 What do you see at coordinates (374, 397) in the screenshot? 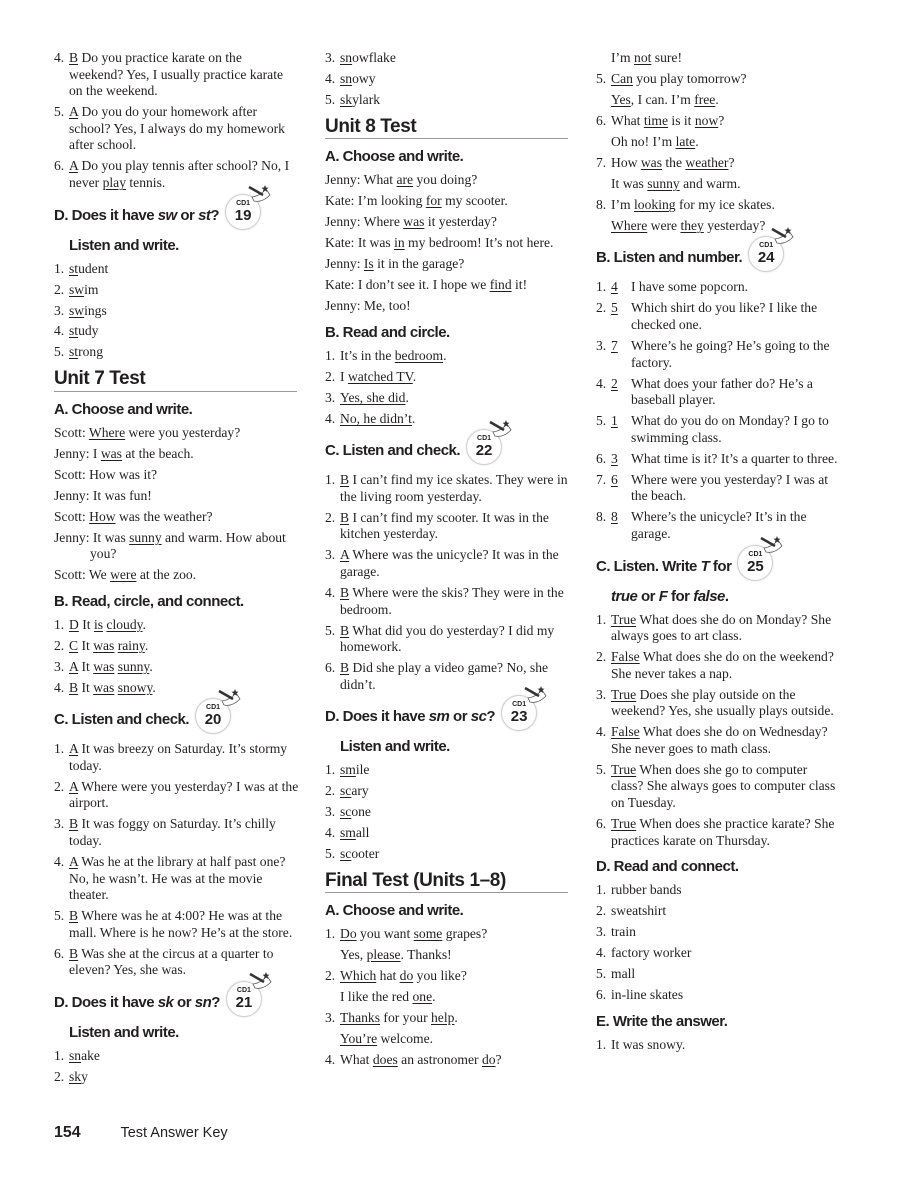
I see `item-text: Yes, she did.` at bounding box center [374, 397].